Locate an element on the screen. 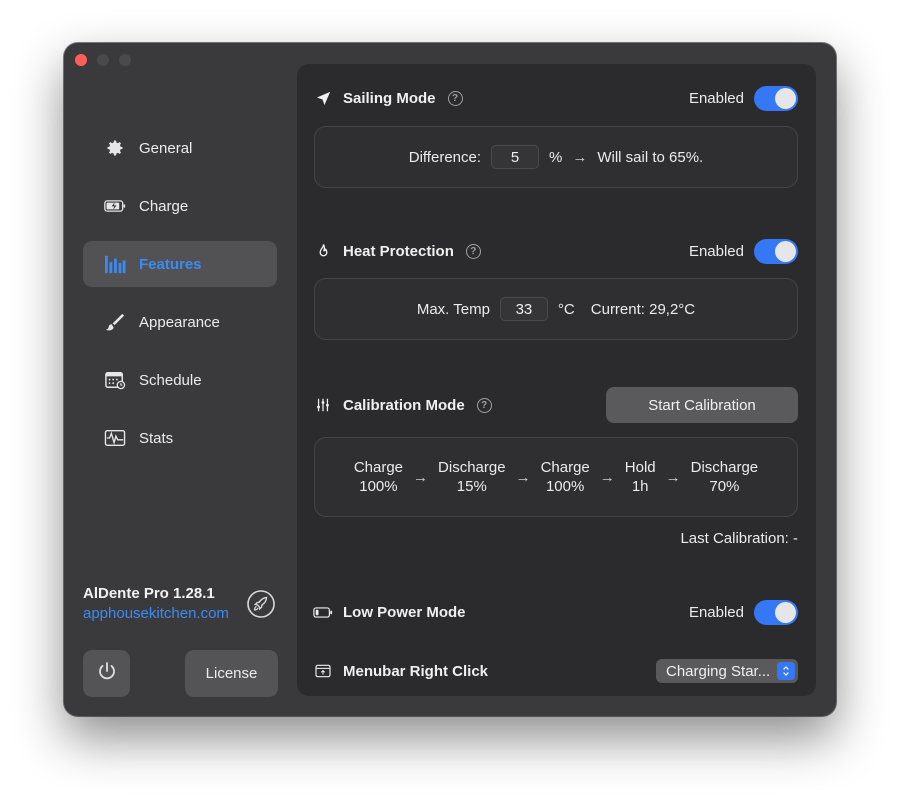 This screenshot has height=801, width=900. low-power-mode-header: Low Power Mode is located at coordinates (389, 612).